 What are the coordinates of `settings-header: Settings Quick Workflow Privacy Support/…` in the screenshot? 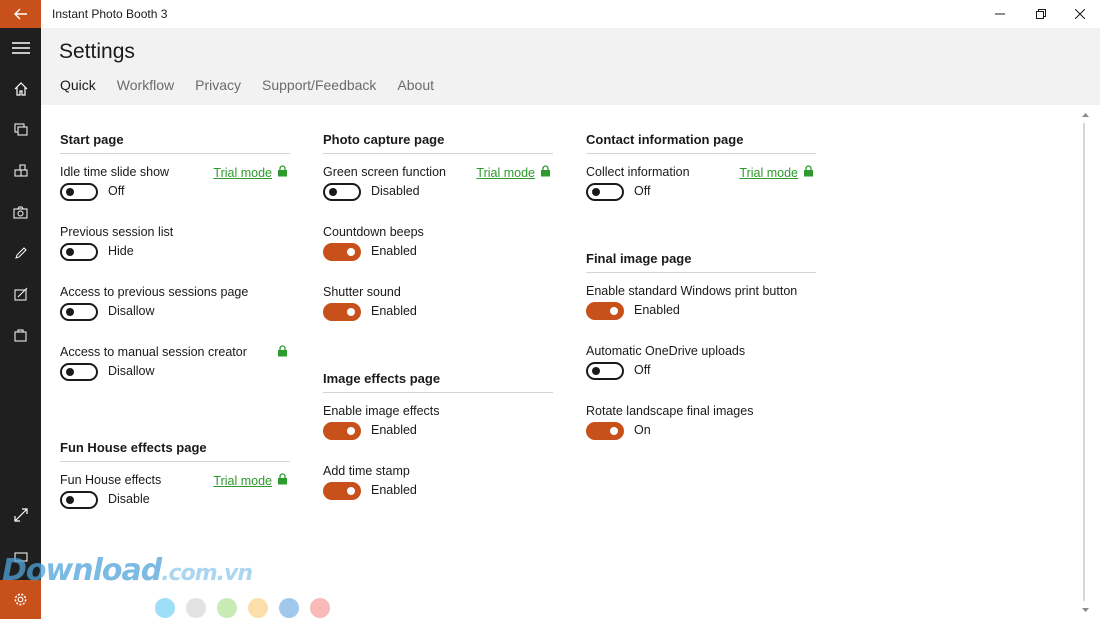 It's located at (570, 66).